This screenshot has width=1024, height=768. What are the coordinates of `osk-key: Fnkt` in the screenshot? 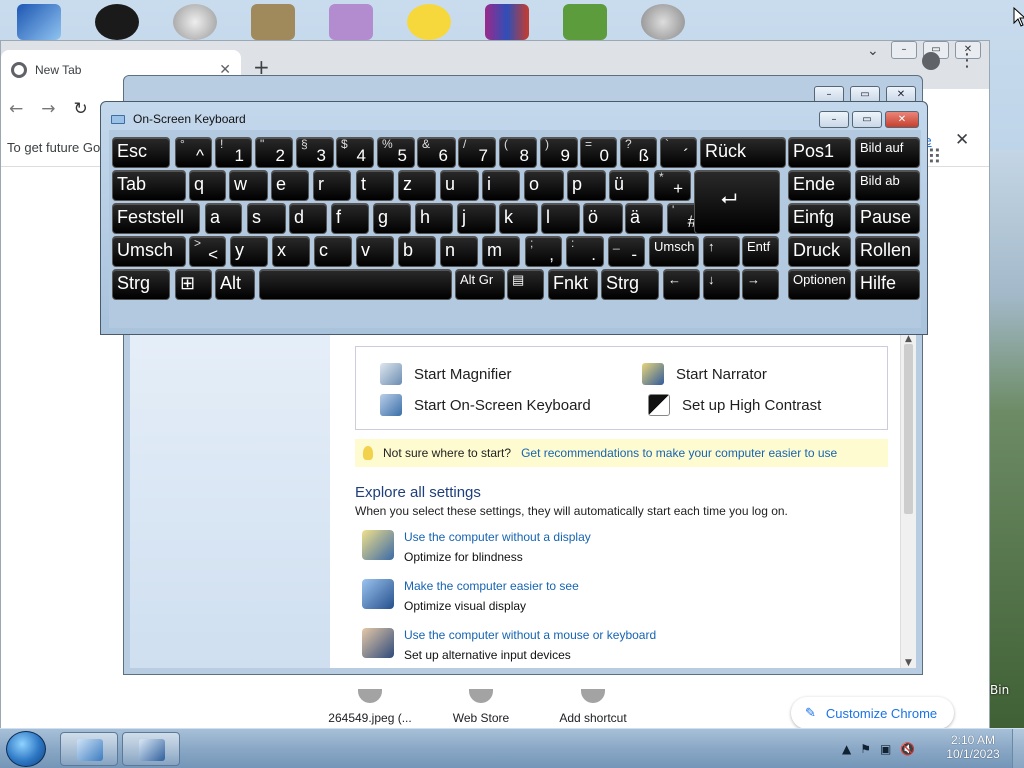 It's located at (573, 284).